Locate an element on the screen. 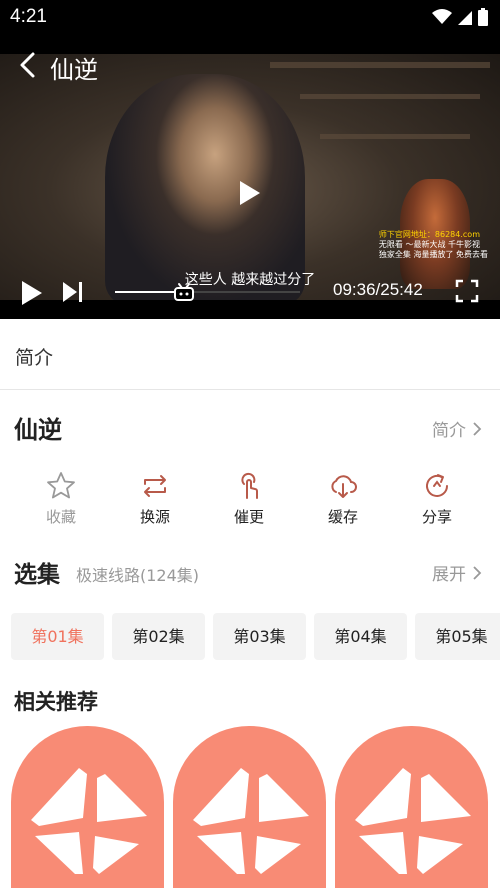  share-button: 分享 is located at coordinates (437, 500).